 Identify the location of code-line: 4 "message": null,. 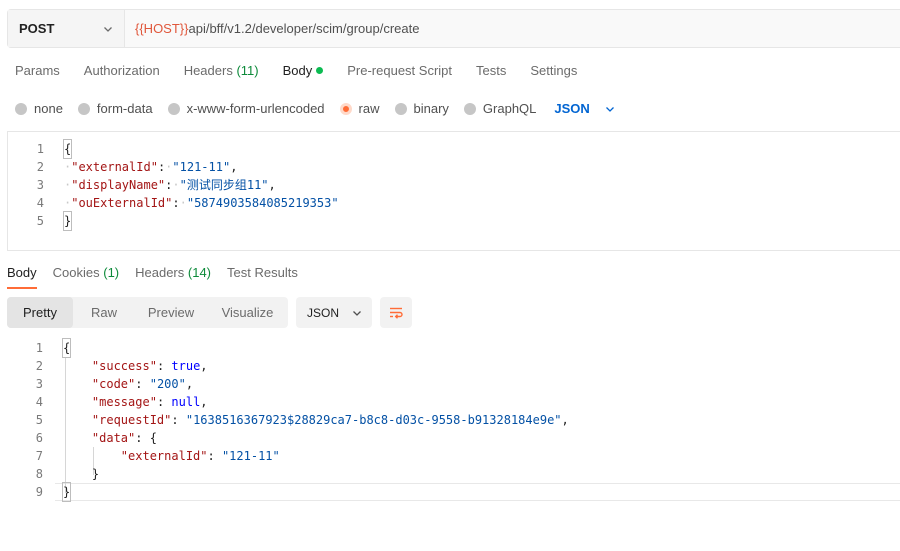
(453, 402).